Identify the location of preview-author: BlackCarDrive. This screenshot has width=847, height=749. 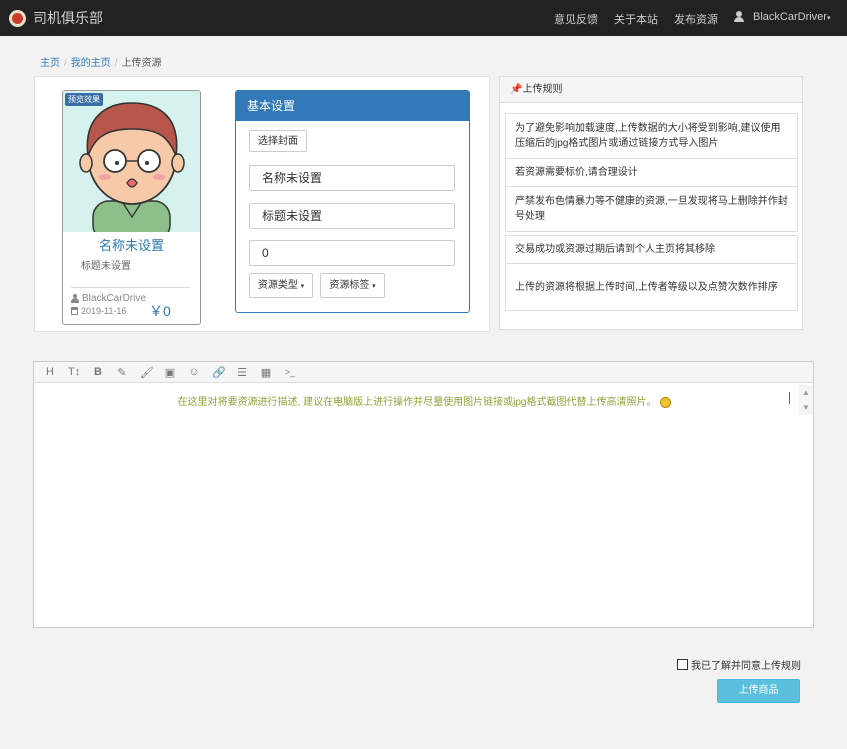
(108, 298).